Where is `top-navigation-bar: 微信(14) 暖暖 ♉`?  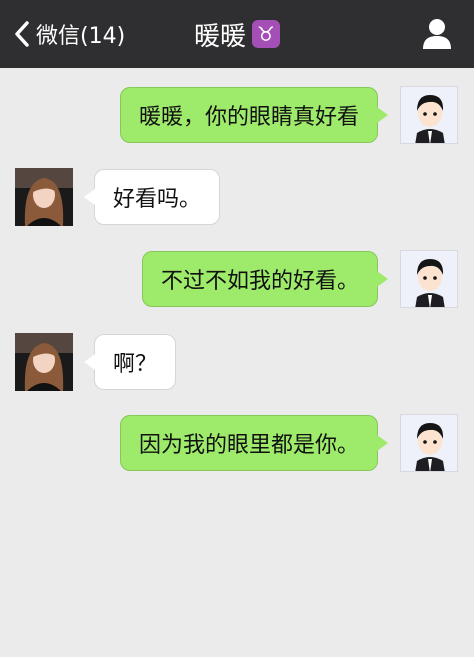 top-navigation-bar: 微信(14) 暖暖 ♉ is located at coordinates (237, 34).